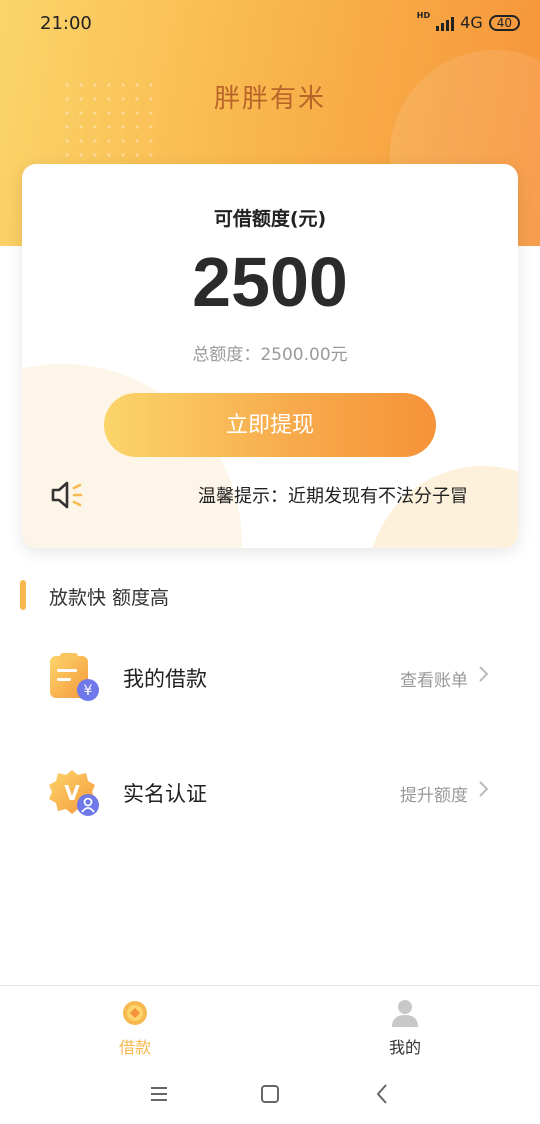 The image size is (540, 1124). Describe the element at coordinates (404, 1047) in the screenshot. I see `nav-tab-label: 我的` at that location.